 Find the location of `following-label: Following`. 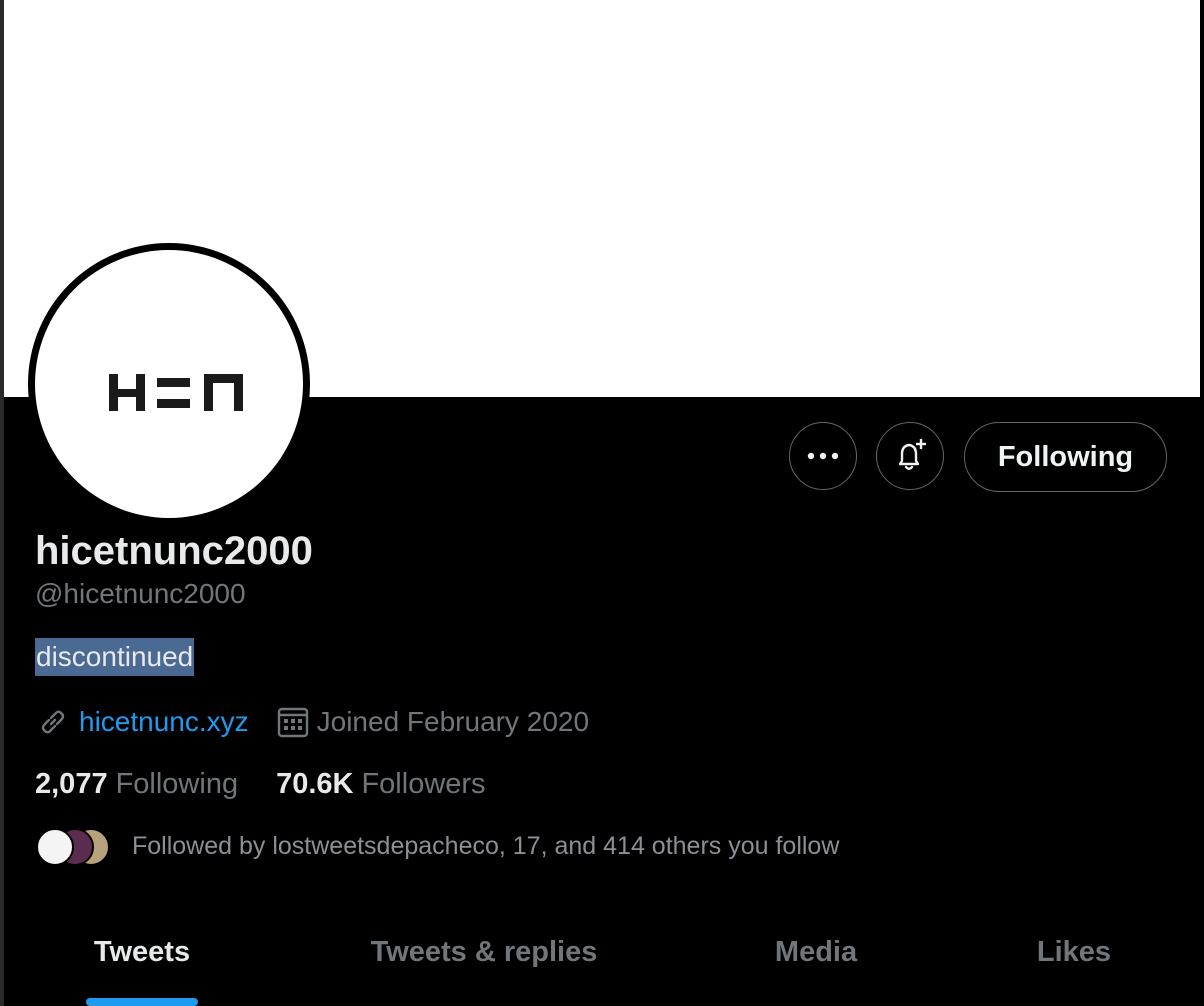

following-label: Following is located at coordinates (177, 783).